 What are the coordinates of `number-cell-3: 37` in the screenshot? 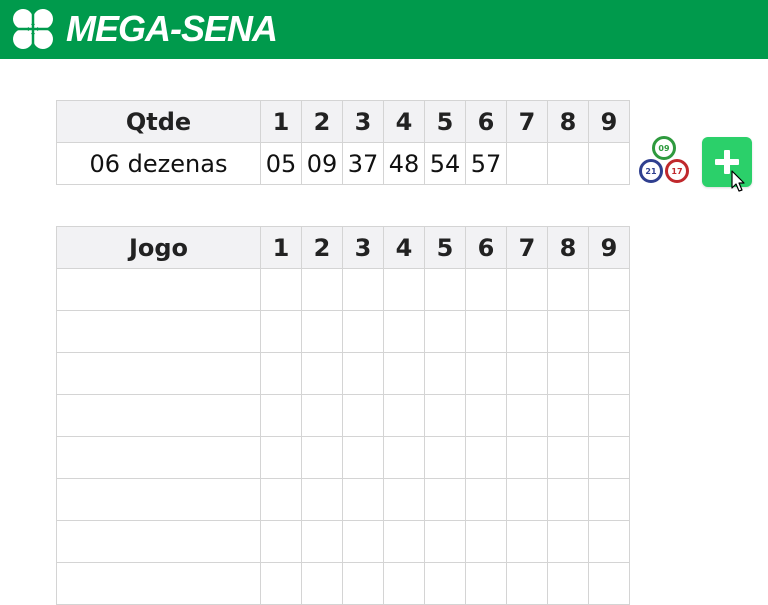 It's located at (363, 163).